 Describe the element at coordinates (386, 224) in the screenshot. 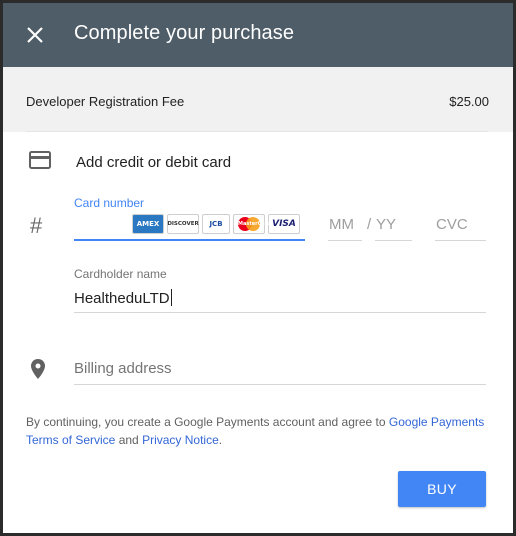

I see `expiry-year-input: YY` at that location.